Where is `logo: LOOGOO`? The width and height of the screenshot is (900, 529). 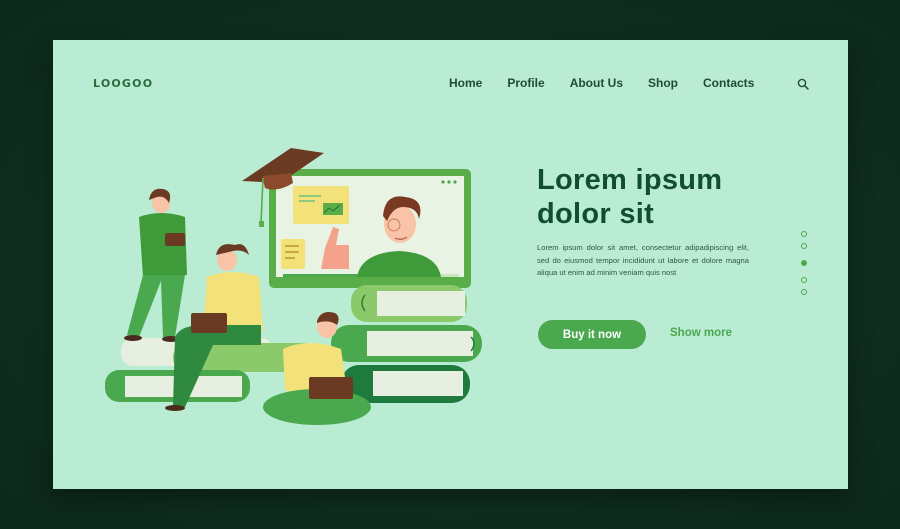
logo: LOOGOO is located at coordinates (123, 83).